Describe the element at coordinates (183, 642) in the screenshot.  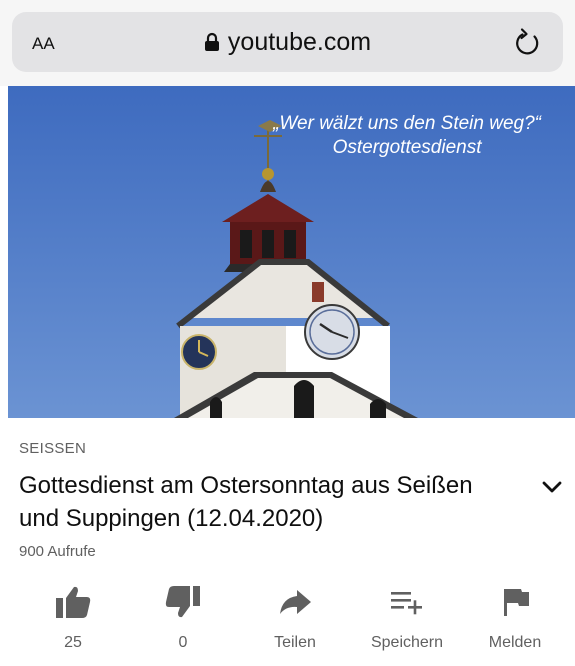
I see `dislike-count: 0` at that location.